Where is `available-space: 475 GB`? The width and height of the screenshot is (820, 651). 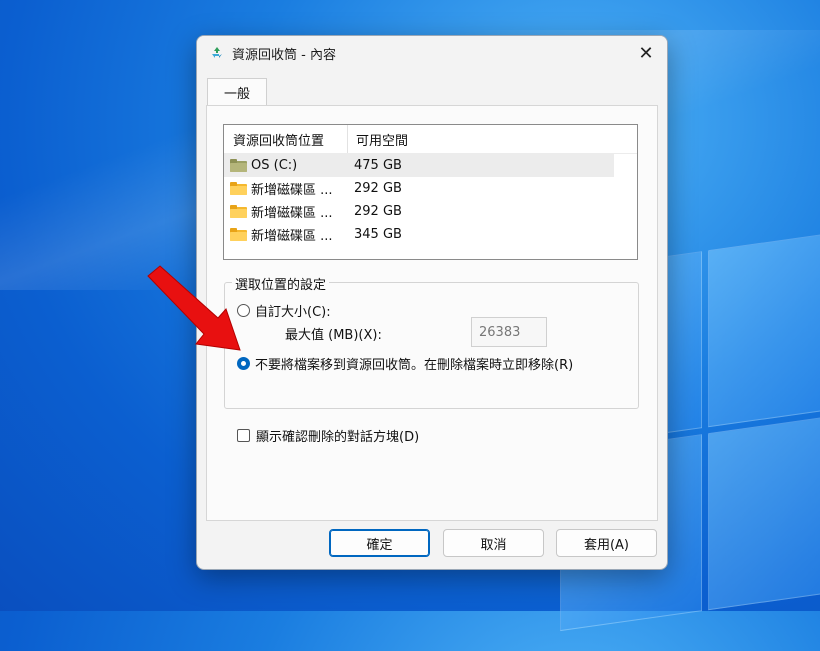 available-space: 475 GB is located at coordinates (378, 165).